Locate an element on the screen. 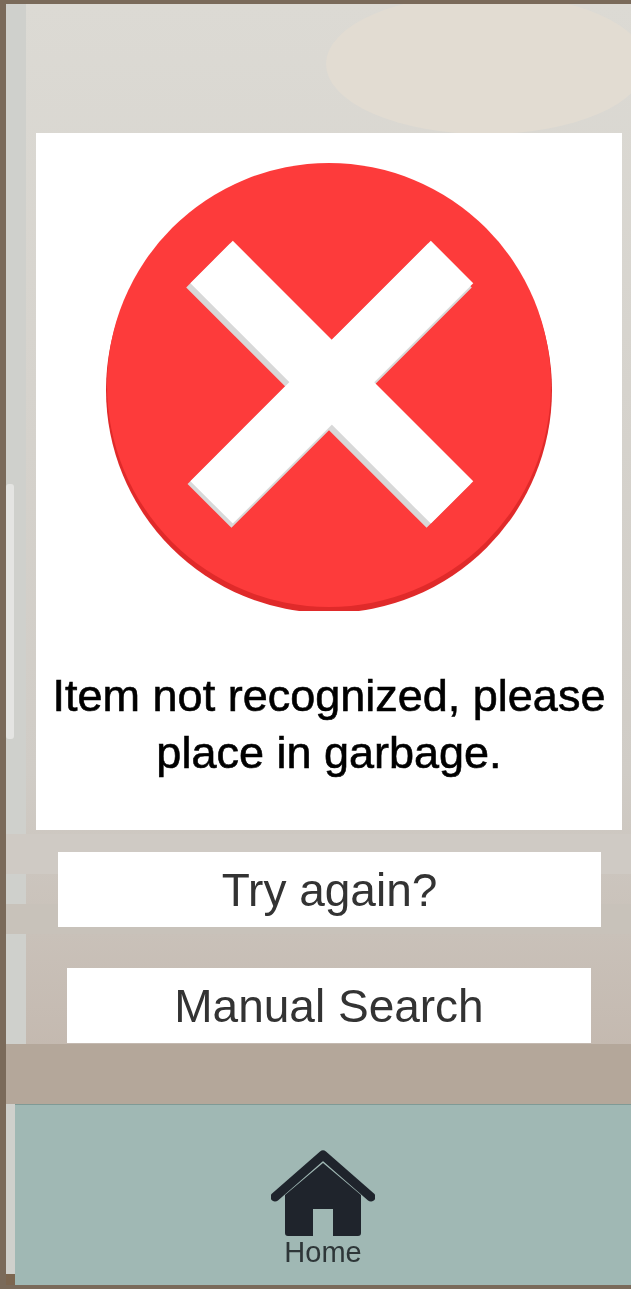 Image resolution: width=631 pixels, height=1289 pixels. try-again-button: Try again? is located at coordinates (329, 889).